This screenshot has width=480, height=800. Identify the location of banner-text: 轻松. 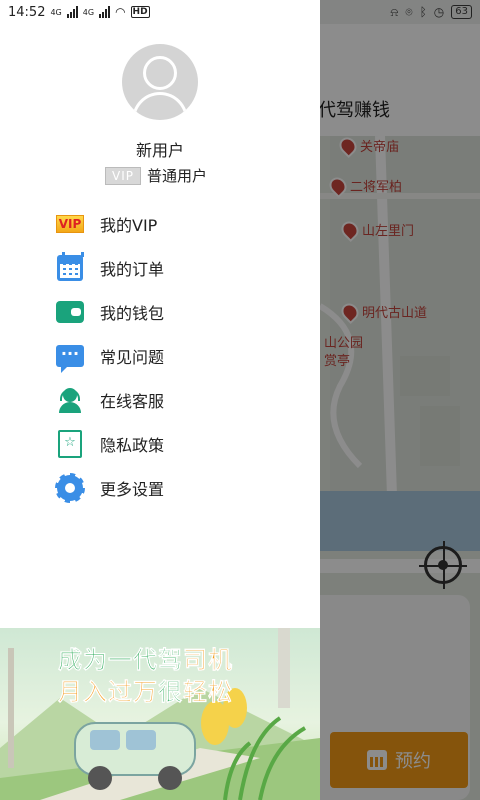
(208, 692).